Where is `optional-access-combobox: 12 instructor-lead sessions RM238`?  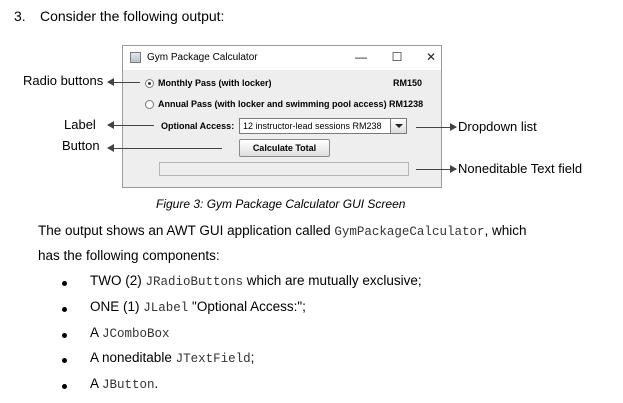
optional-access-combobox: 12 instructor-lead sessions RM238 is located at coordinates (323, 126).